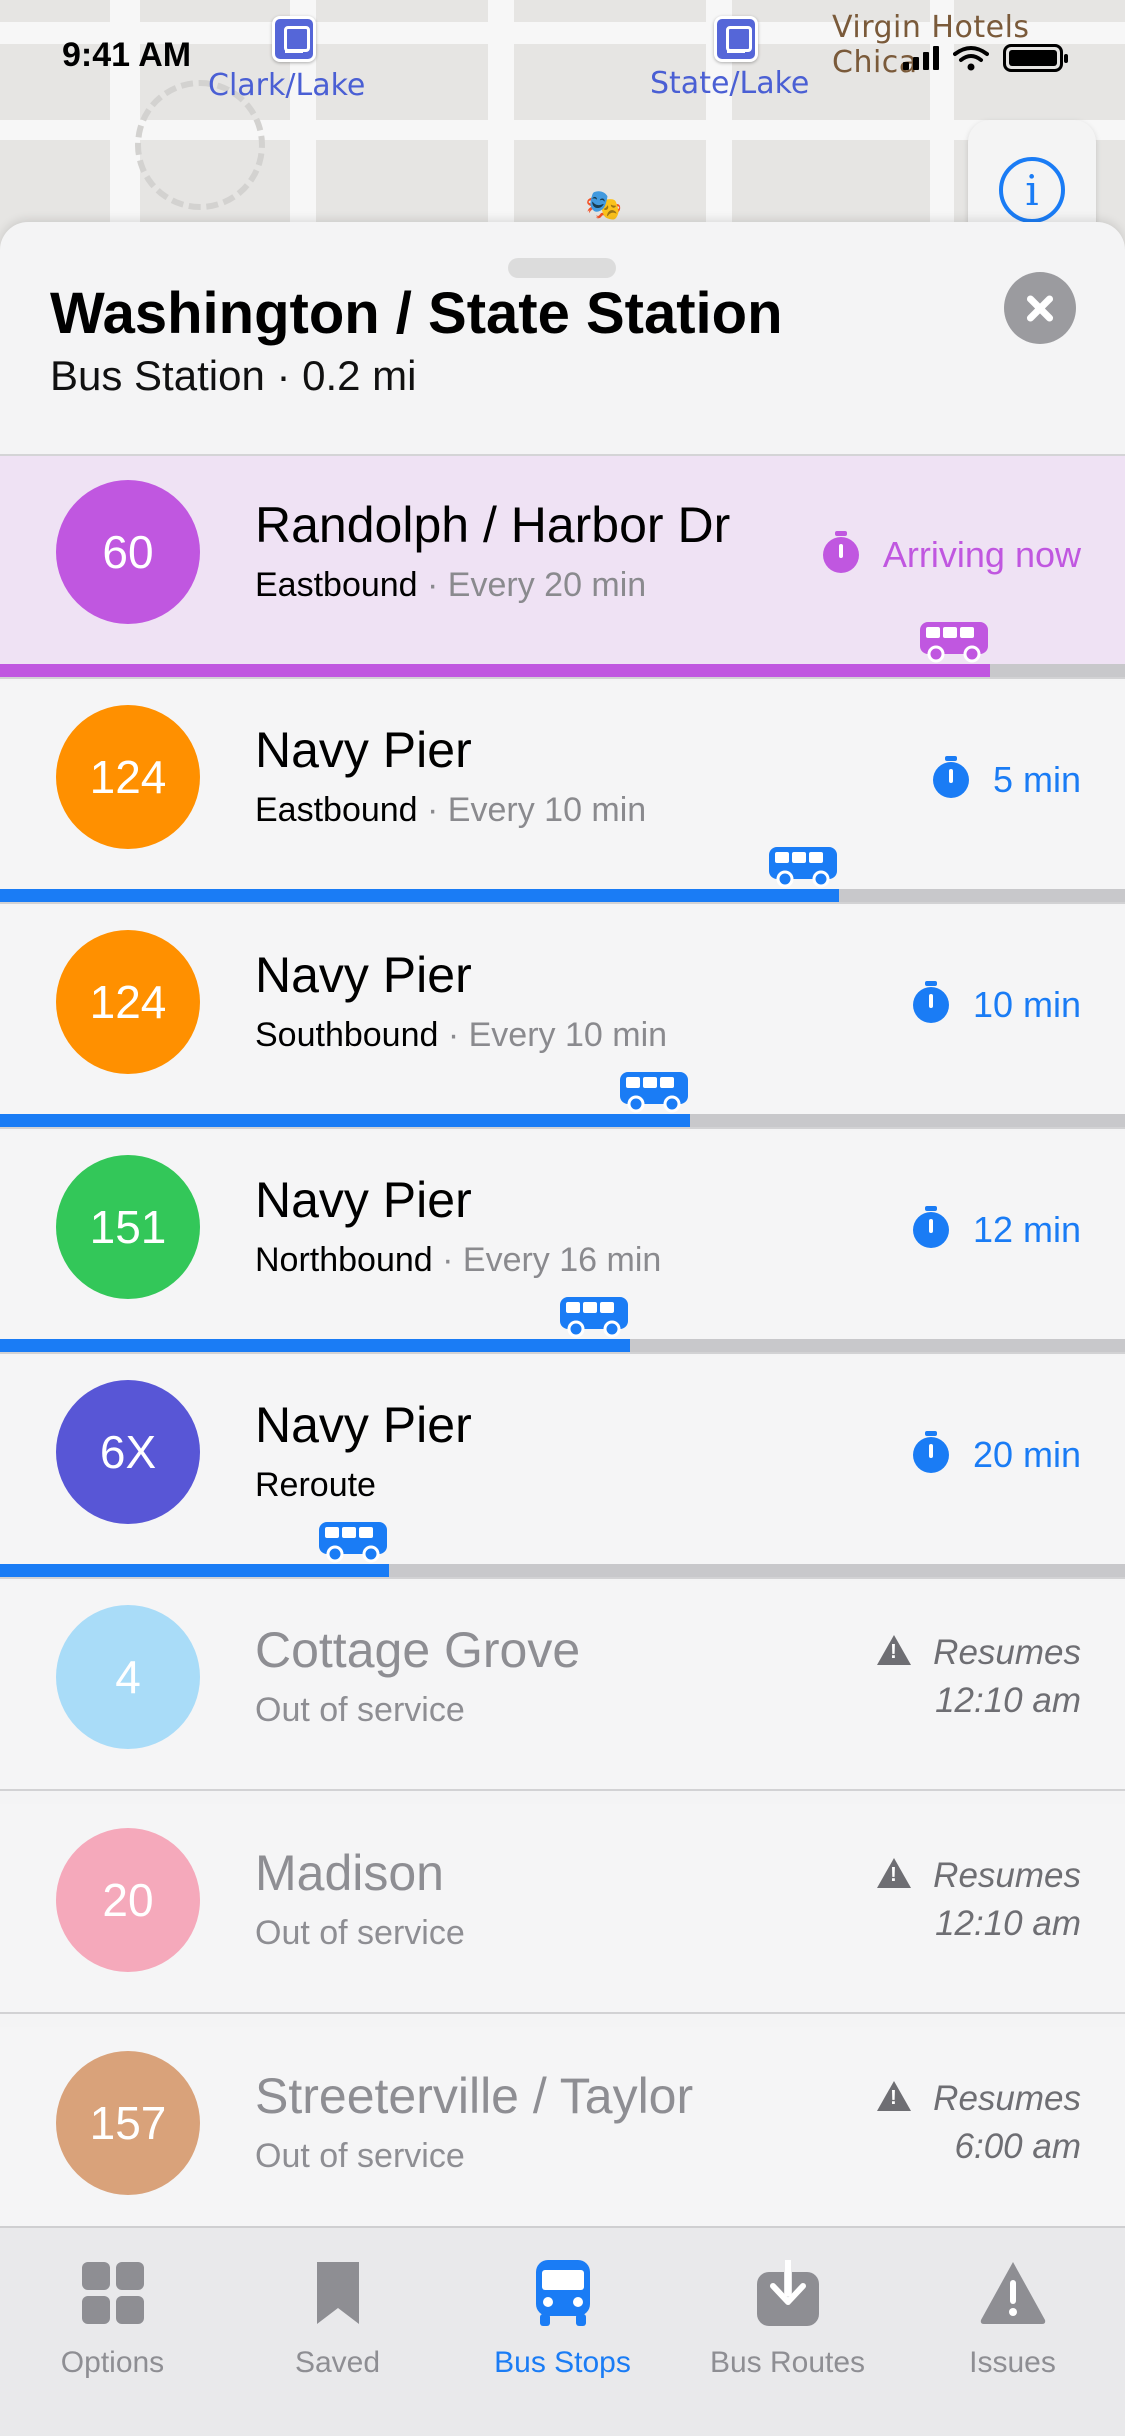 The height and width of the screenshot is (2436, 1125). I want to click on frequency-label: · Every 20 min, so click(532, 585).